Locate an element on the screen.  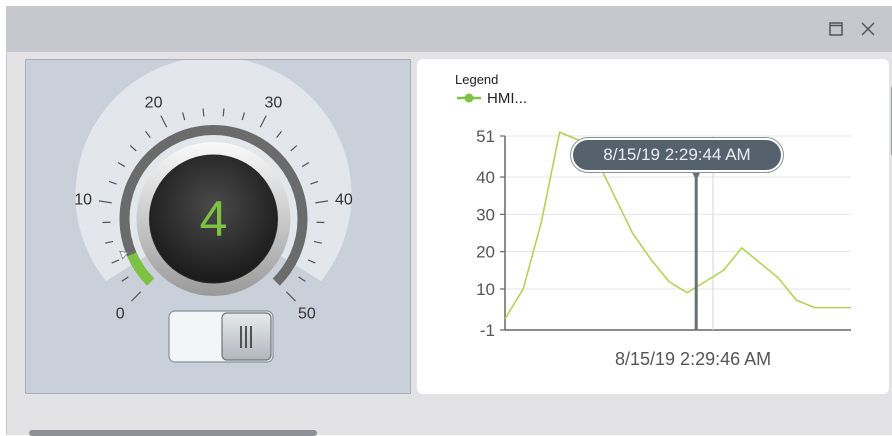
gauge-tick-label: 0 is located at coordinates (120, 313).